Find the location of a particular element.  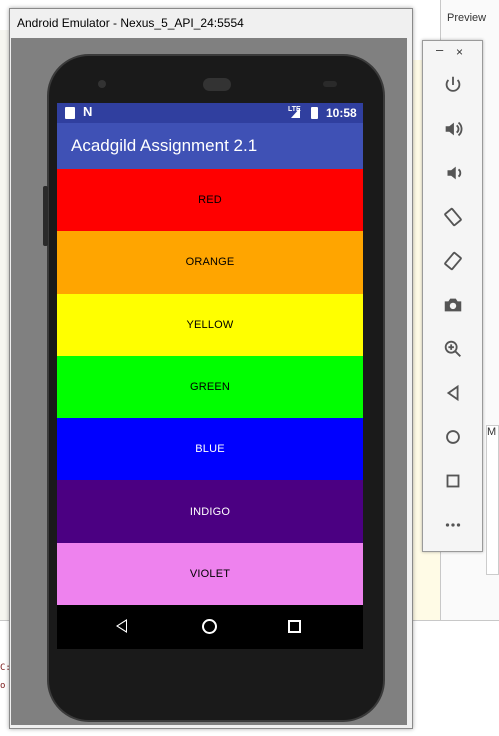

volume-up-button is located at coordinates (453, 129).